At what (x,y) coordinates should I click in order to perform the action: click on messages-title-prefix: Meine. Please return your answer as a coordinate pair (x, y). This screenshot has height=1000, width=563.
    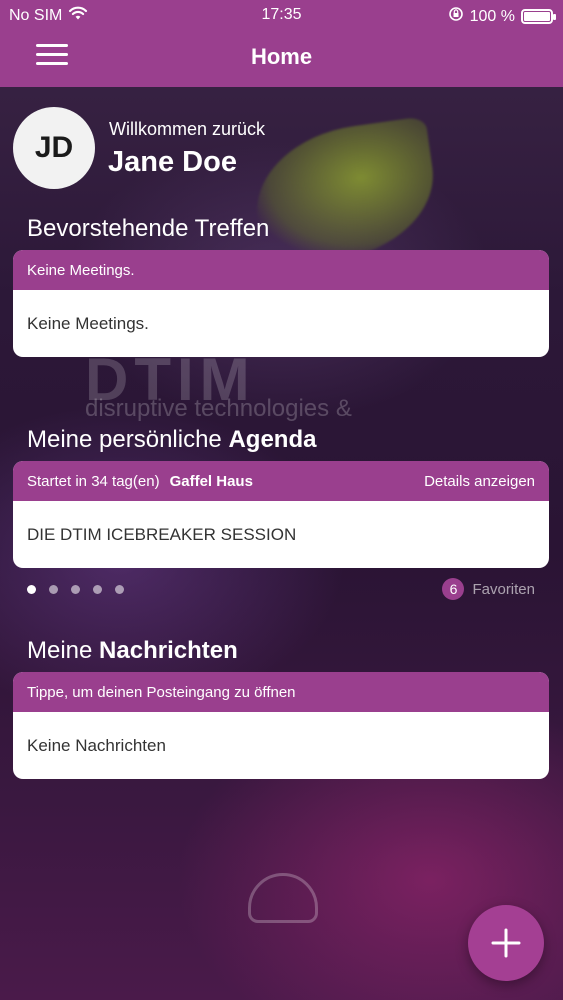
    Looking at the image, I should click on (60, 650).